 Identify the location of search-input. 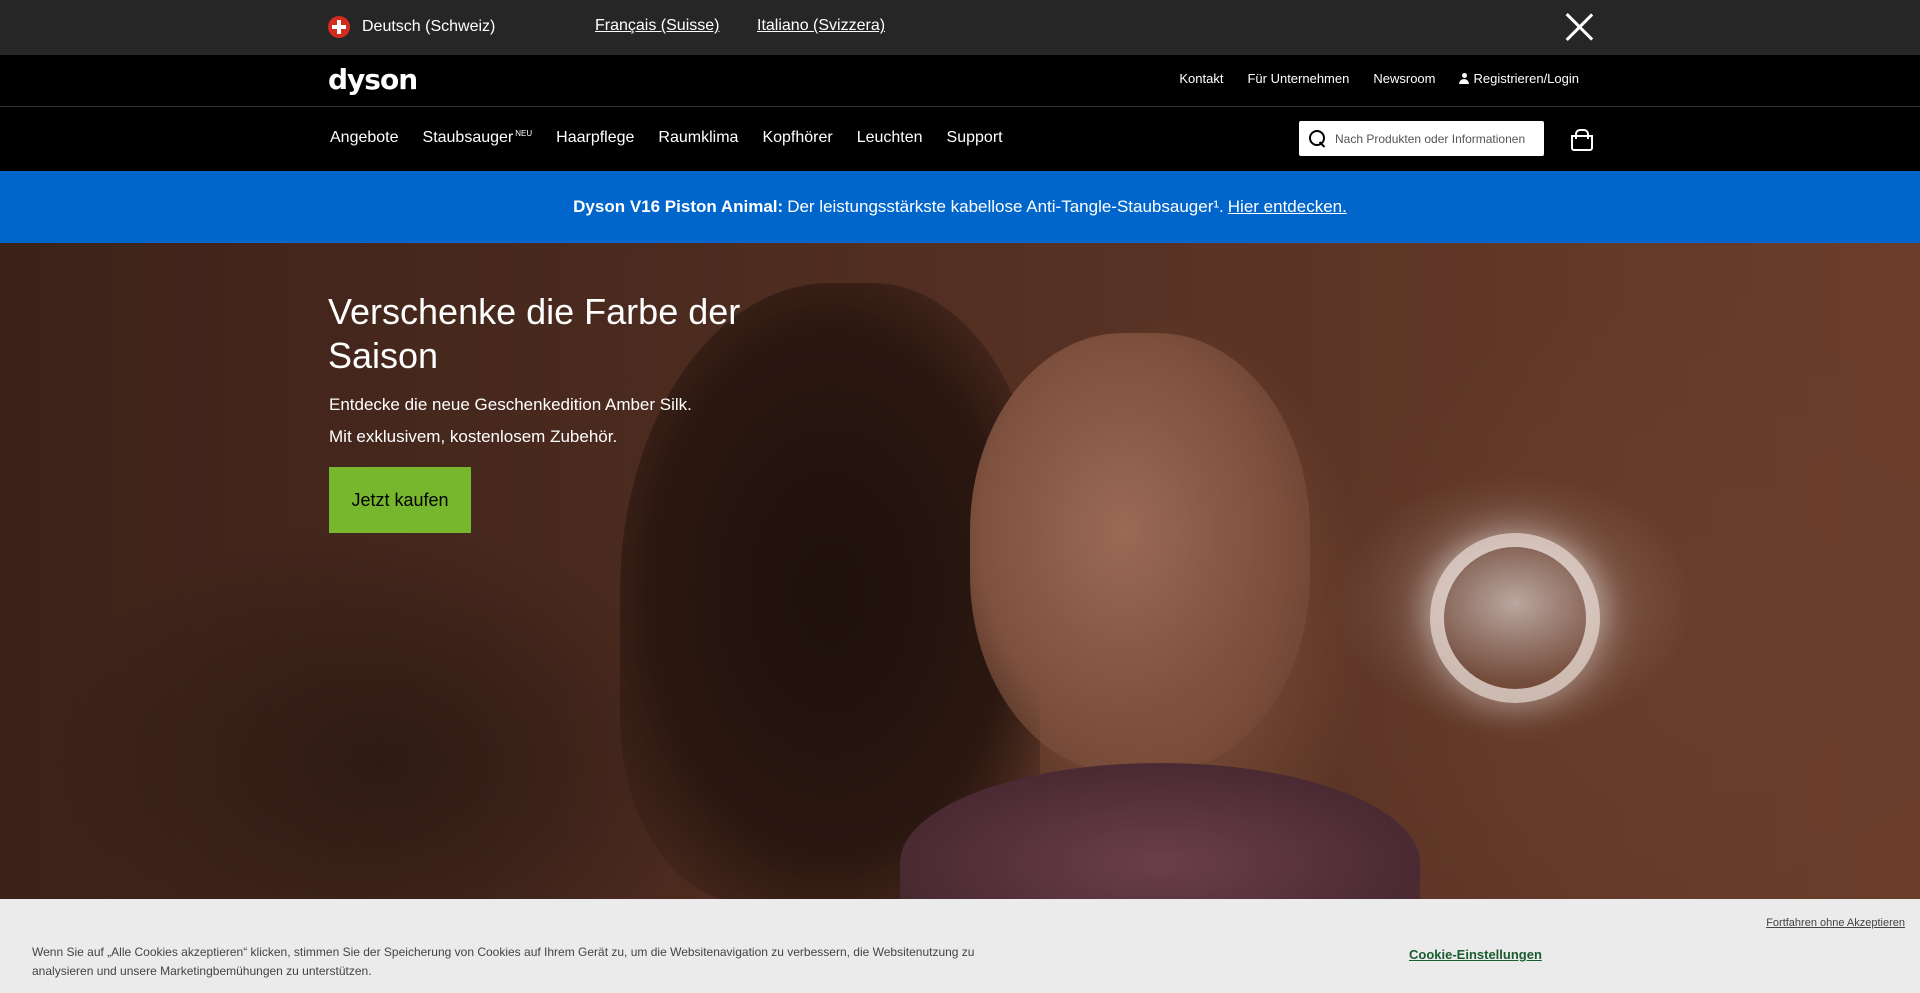
(1435, 138).